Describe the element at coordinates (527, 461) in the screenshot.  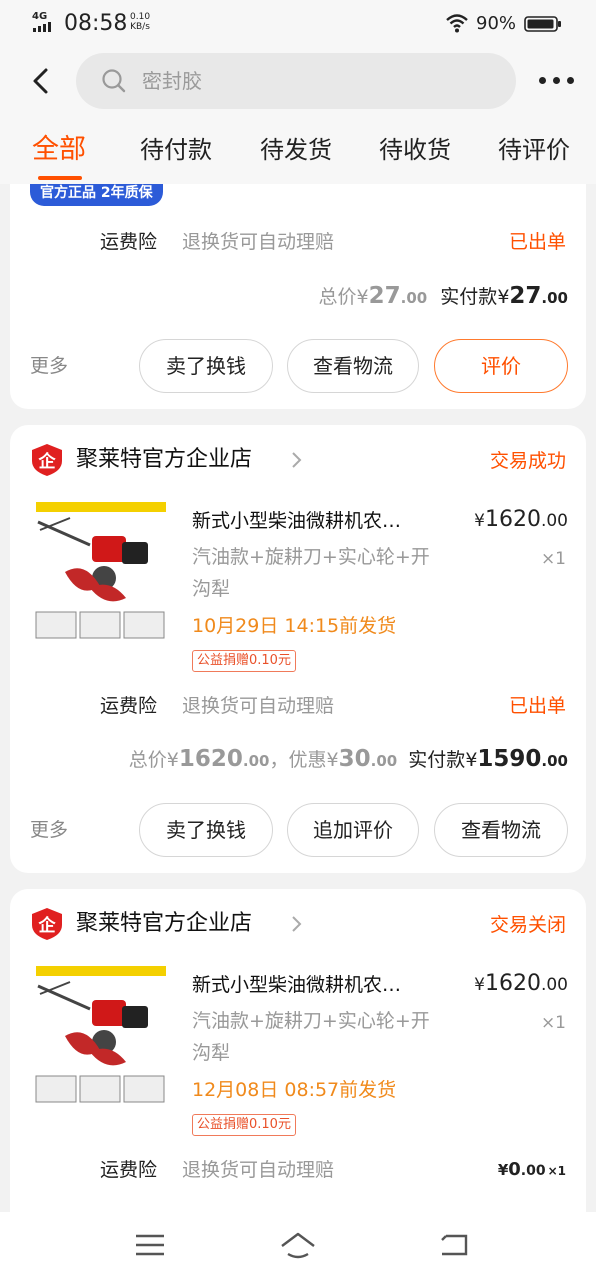
I see `order-status: 交易成功` at that location.